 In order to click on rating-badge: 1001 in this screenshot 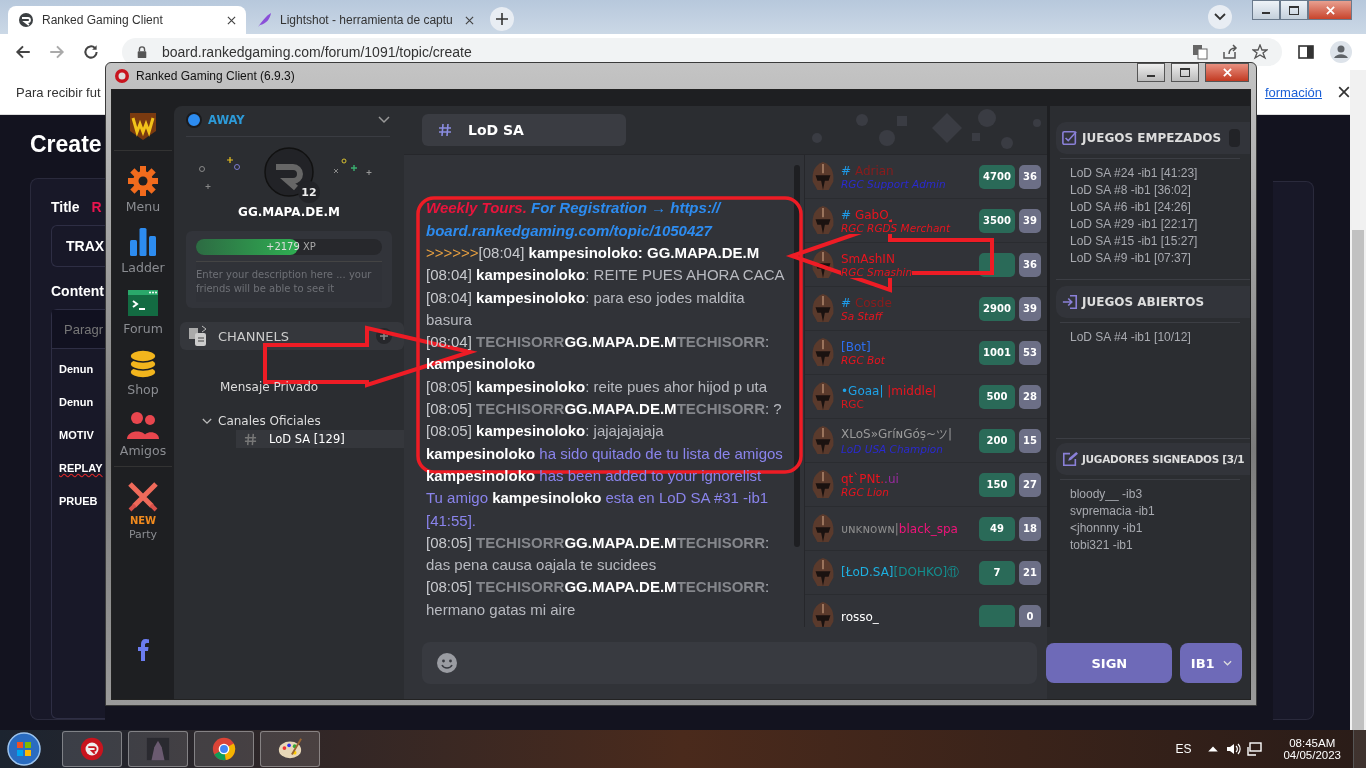, I will do `click(997, 352)`.